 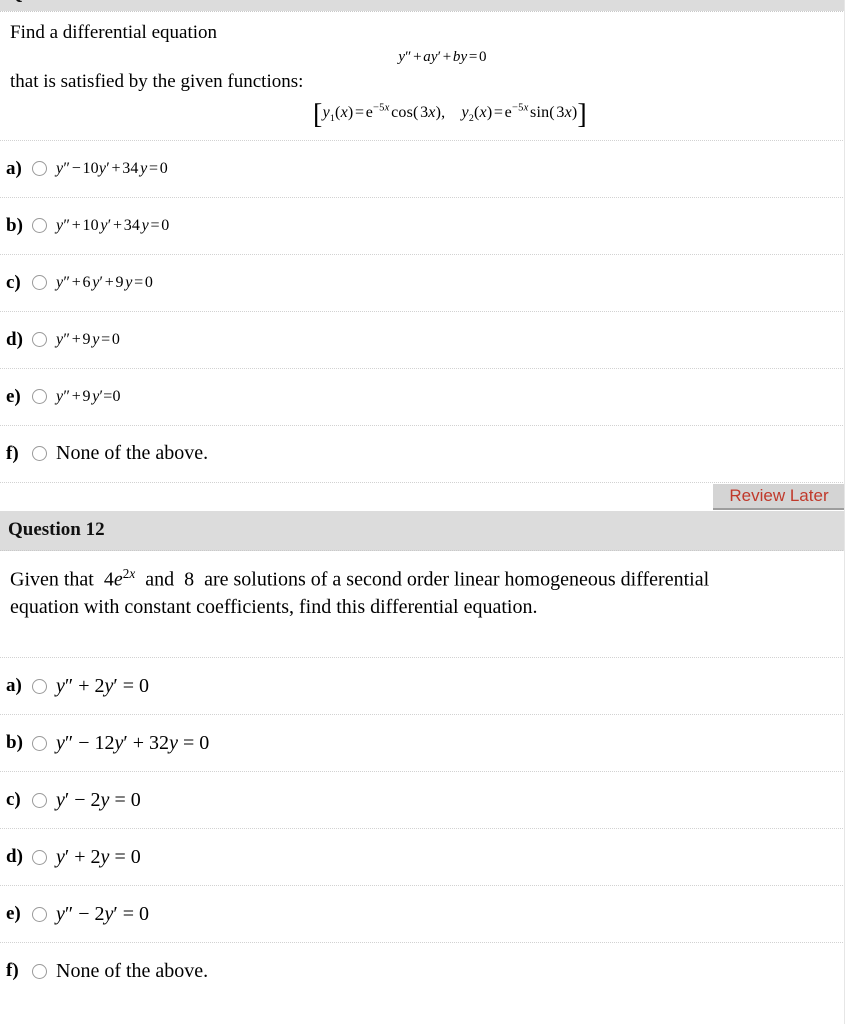 What do you see at coordinates (422, 5) in the screenshot?
I see `previous-question-header-clipped: Question 11` at bounding box center [422, 5].